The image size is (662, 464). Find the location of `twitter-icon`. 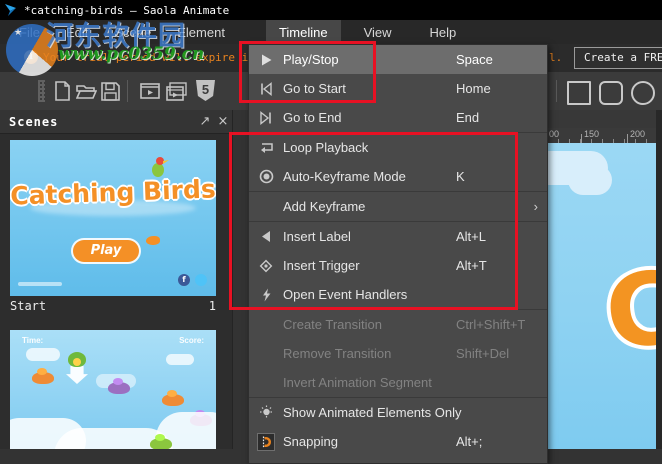

twitter-icon is located at coordinates (201, 280).